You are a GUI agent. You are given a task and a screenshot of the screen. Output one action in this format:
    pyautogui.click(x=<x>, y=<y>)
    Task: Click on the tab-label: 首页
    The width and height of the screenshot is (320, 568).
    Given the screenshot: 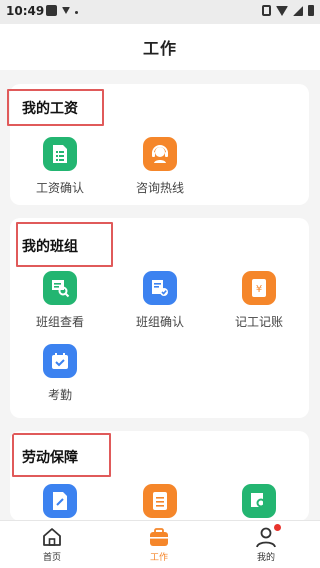 What is the action you would take?
    pyautogui.click(x=51, y=558)
    